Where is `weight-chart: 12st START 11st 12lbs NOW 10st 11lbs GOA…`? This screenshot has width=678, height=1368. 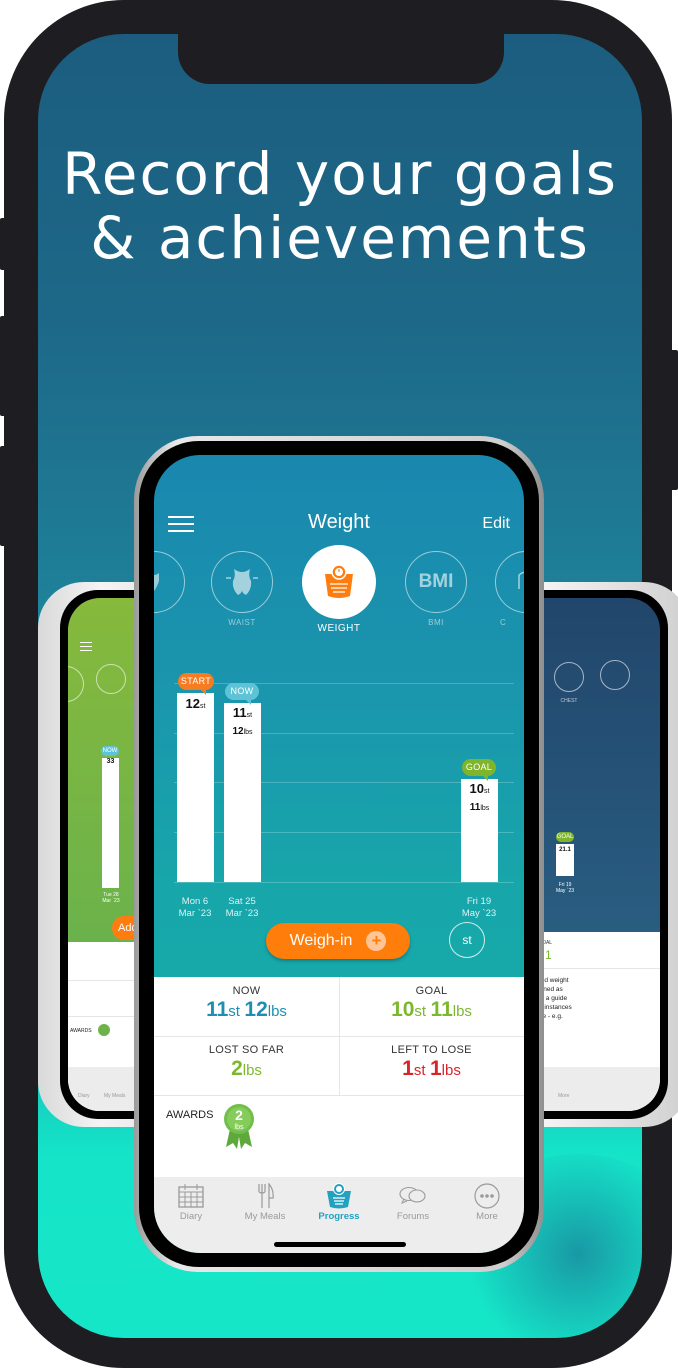
weight-chart: 12st START 11st 12lbs NOW 10st 11lbs GOA… is located at coordinates (339, 794).